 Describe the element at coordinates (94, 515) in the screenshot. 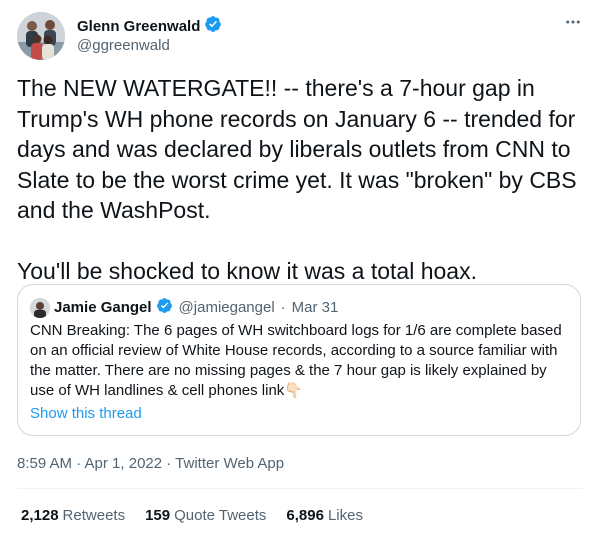

I see `retweets-label: Retweets` at that location.